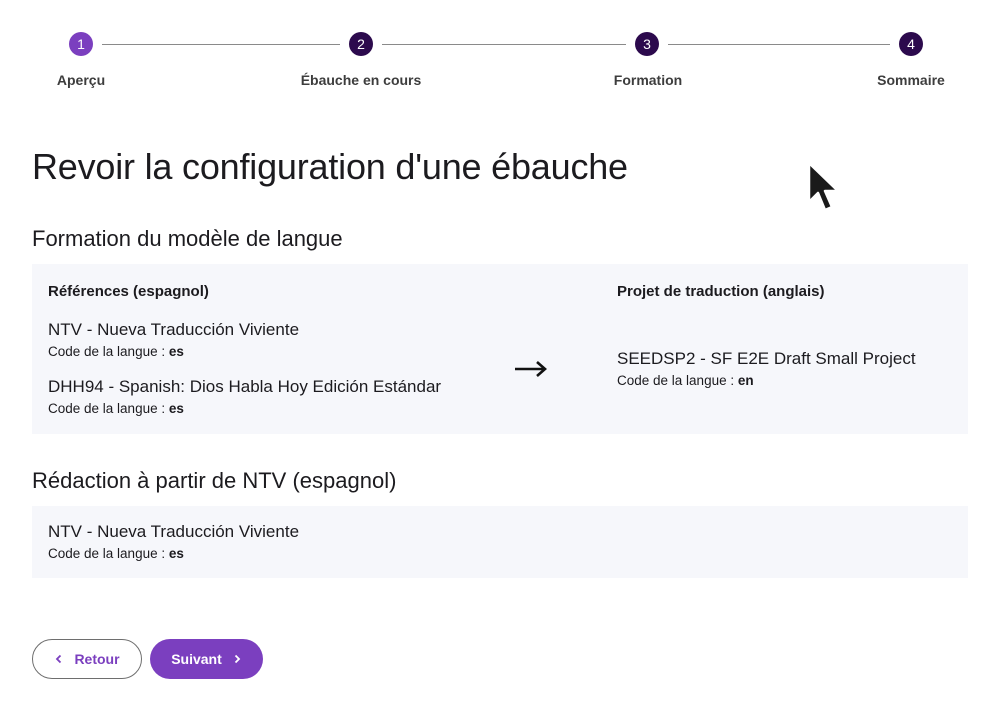  What do you see at coordinates (647, 44) in the screenshot?
I see `step-3-indicator: 3` at bounding box center [647, 44].